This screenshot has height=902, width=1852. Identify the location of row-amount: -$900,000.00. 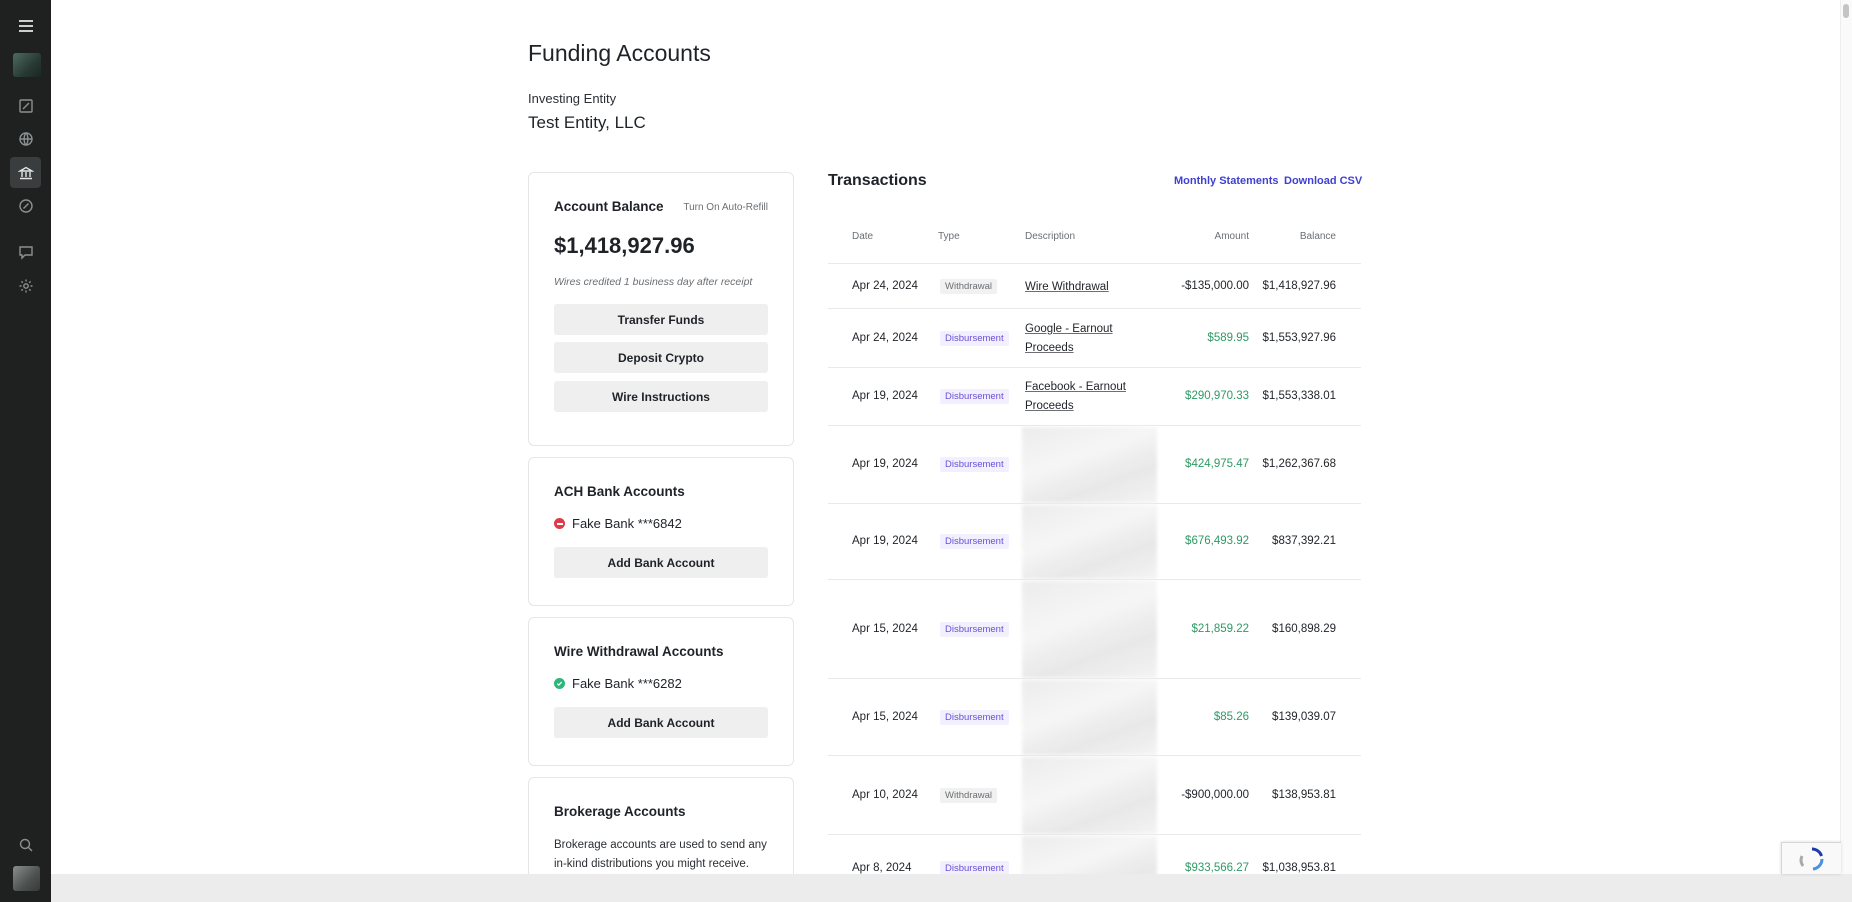
(1215, 795).